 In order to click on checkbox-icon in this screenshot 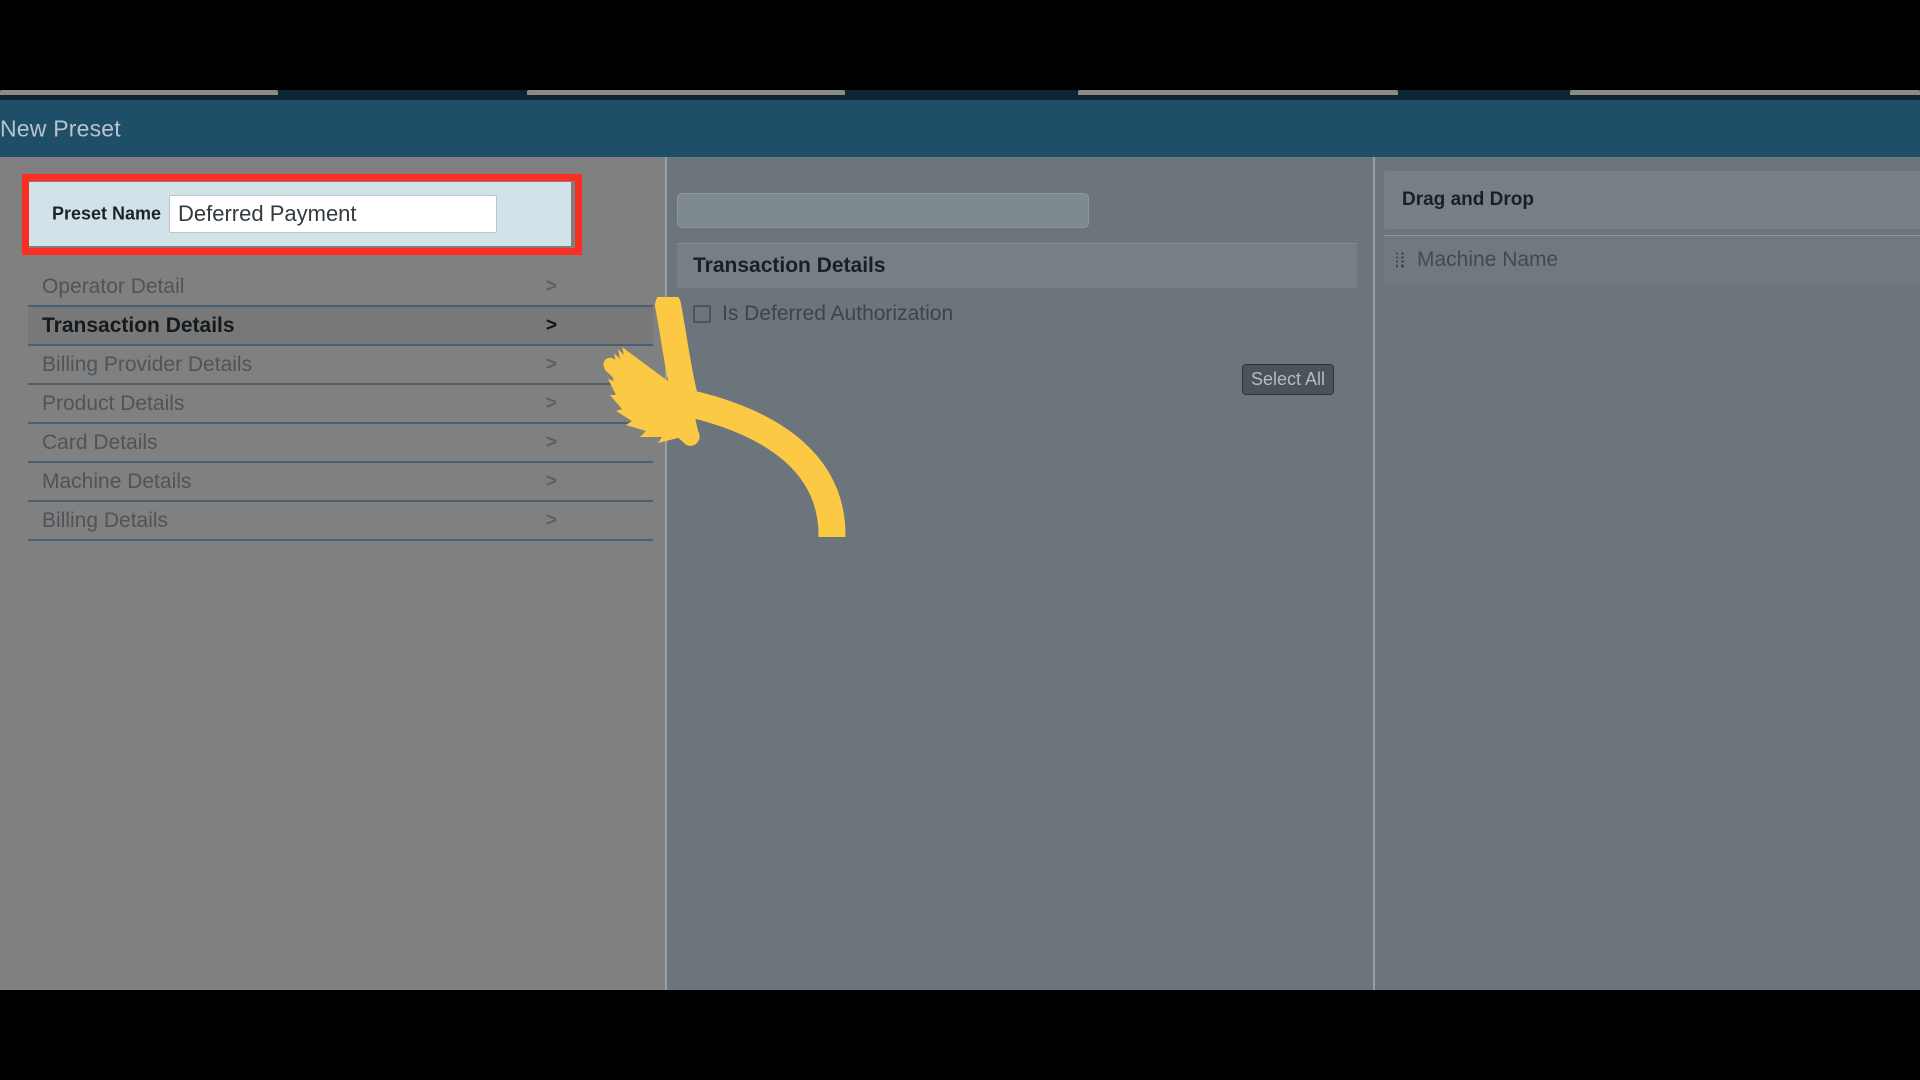, I will do `click(702, 314)`.